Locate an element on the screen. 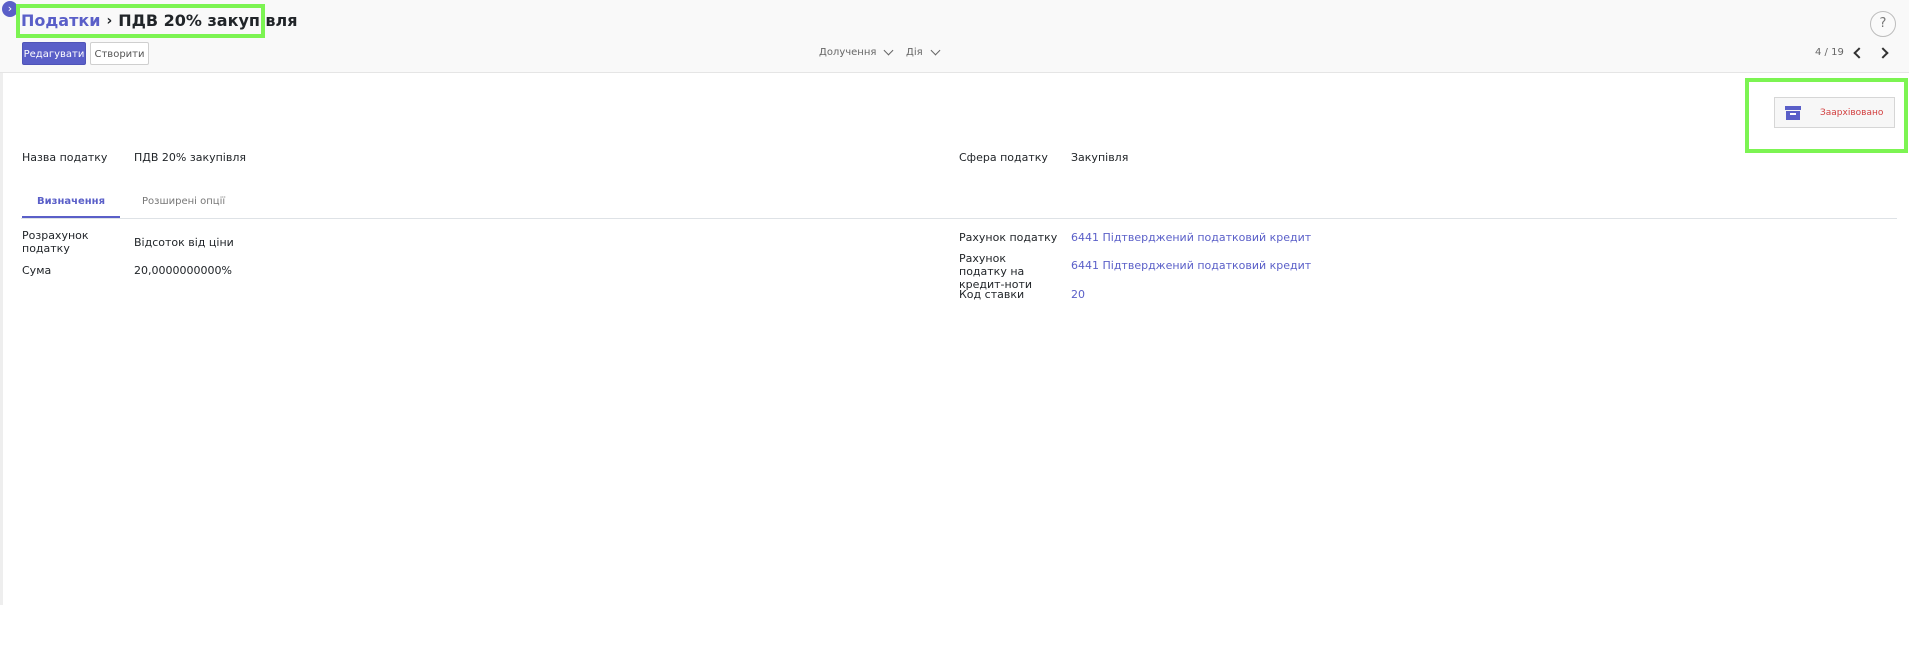  computation-field: Відсоток від ціни is located at coordinates (184, 242).